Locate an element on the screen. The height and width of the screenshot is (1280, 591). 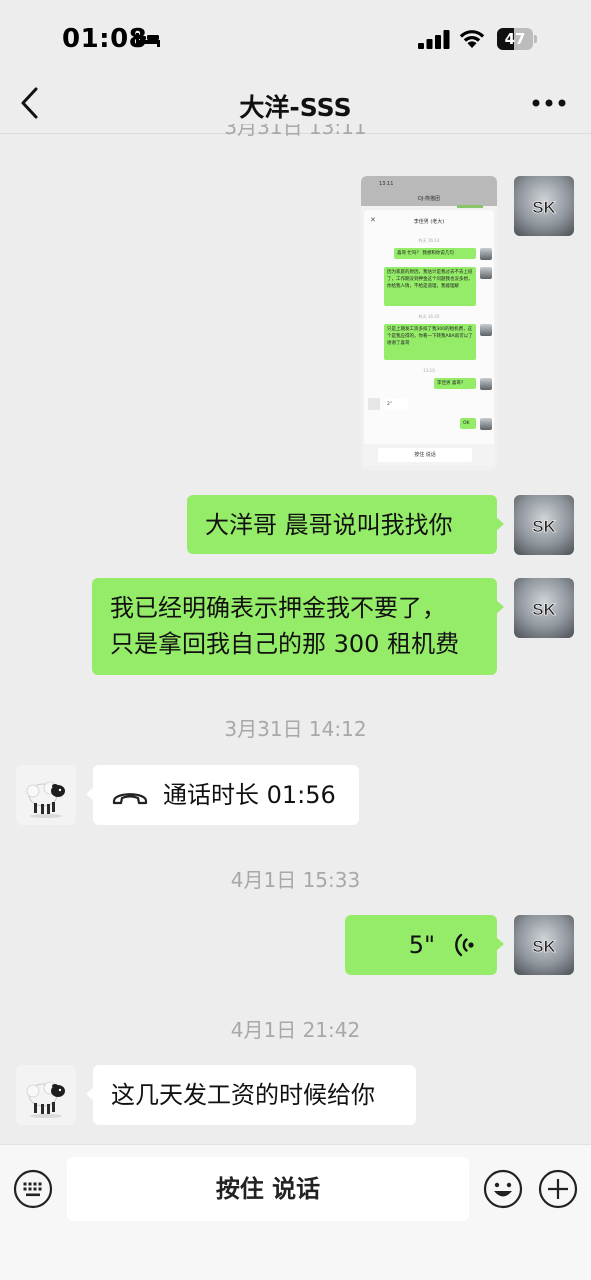
timestamp-partial: 3月31日 13:11 is located at coordinates (295, 135).